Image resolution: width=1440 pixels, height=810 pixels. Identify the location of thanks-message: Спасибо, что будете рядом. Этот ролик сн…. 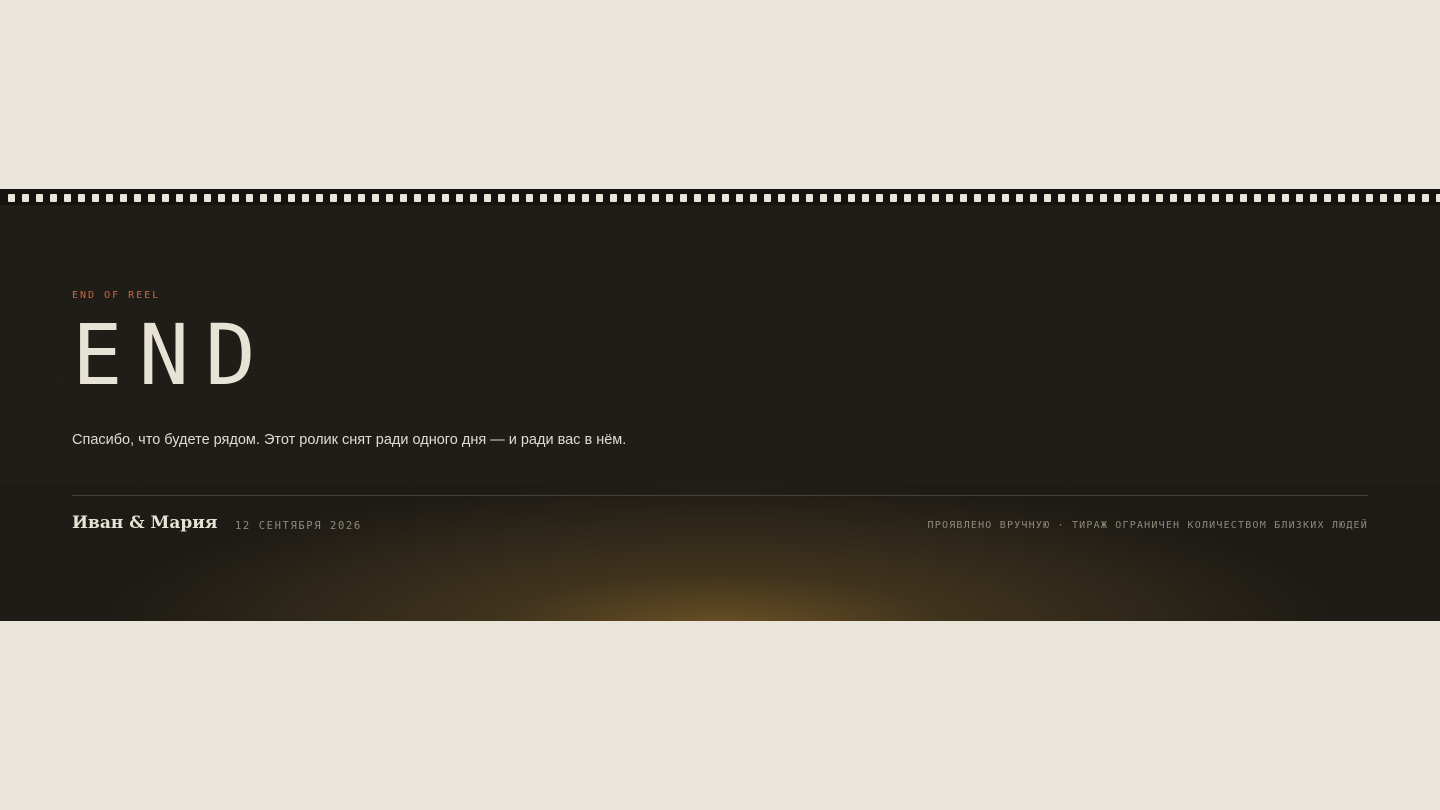
(349, 440).